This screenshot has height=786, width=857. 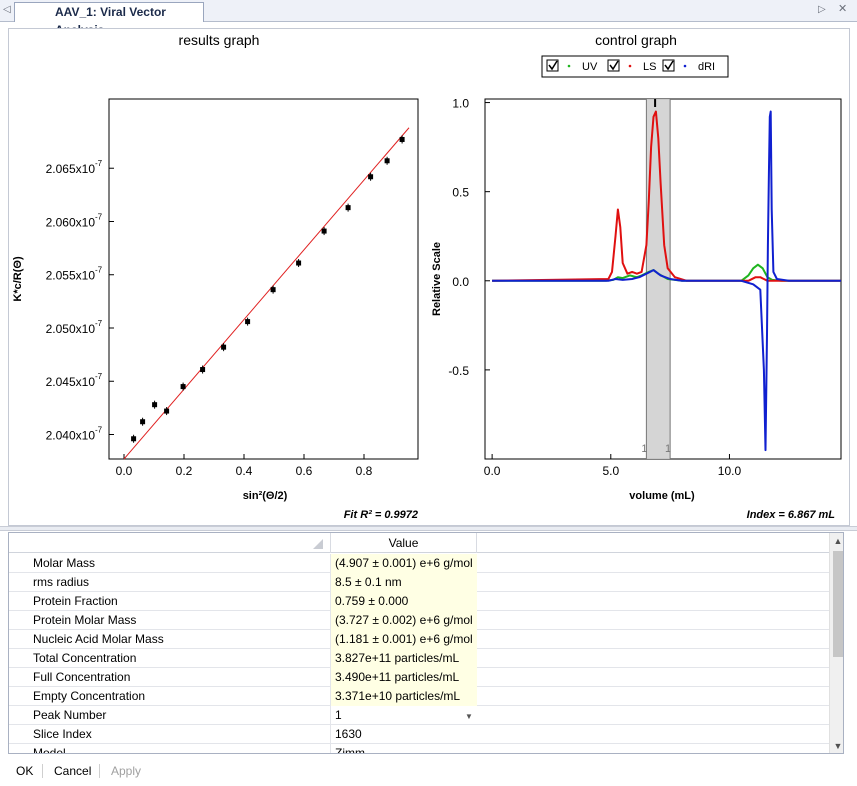 What do you see at coordinates (7, 10) in the screenshot?
I see `scroll-left-icon: ◁` at bounding box center [7, 10].